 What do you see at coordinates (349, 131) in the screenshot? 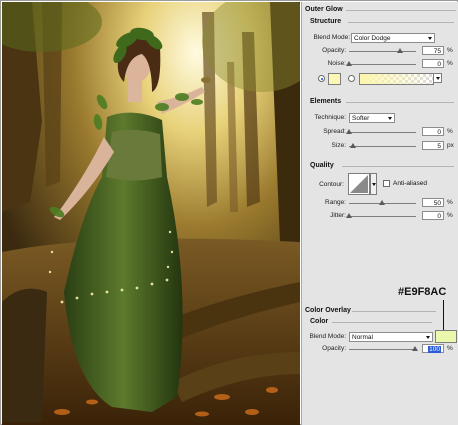
I see `spread-slider-thumb` at bounding box center [349, 131].